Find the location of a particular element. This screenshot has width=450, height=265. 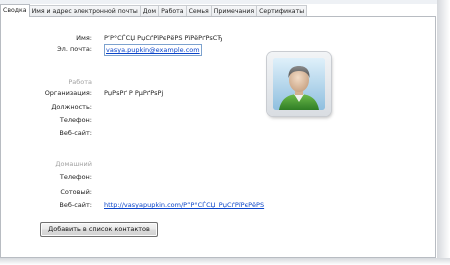

contact-user-icon is located at coordinates (299, 84).